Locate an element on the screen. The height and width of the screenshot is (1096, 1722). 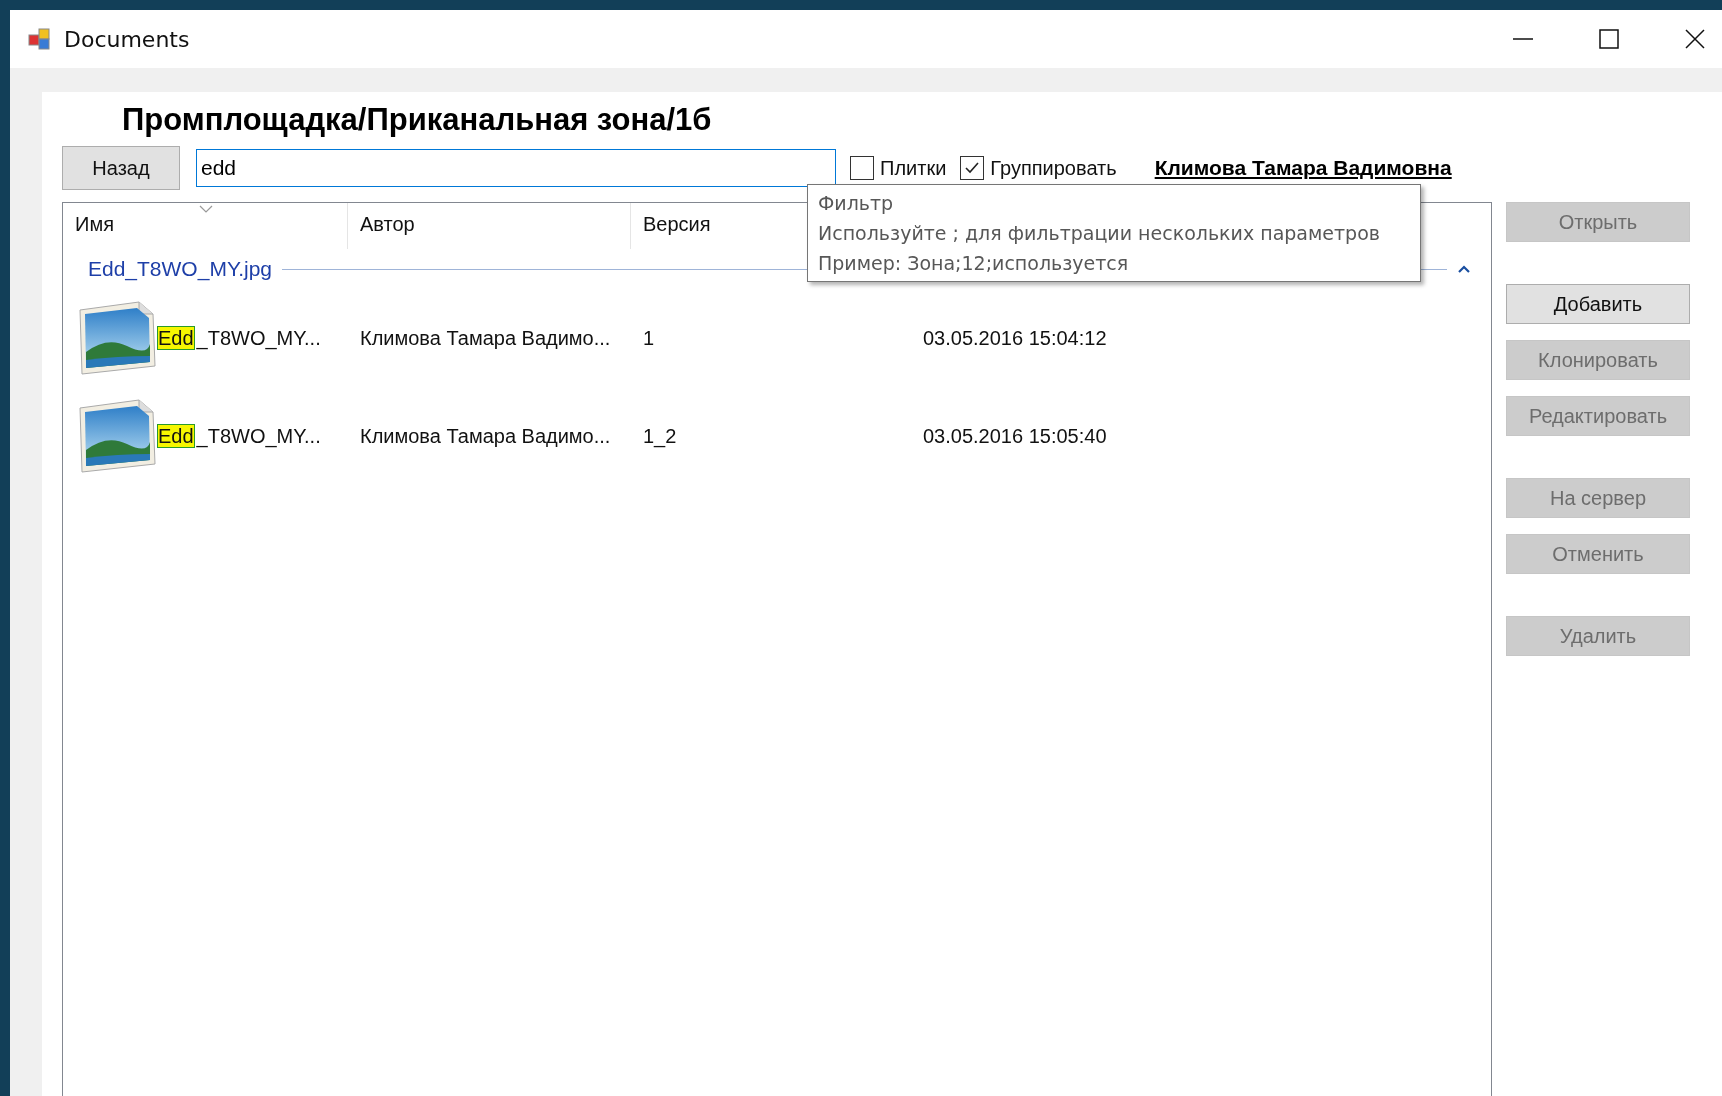
column-header: Автор is located at coordinates (489, 226).